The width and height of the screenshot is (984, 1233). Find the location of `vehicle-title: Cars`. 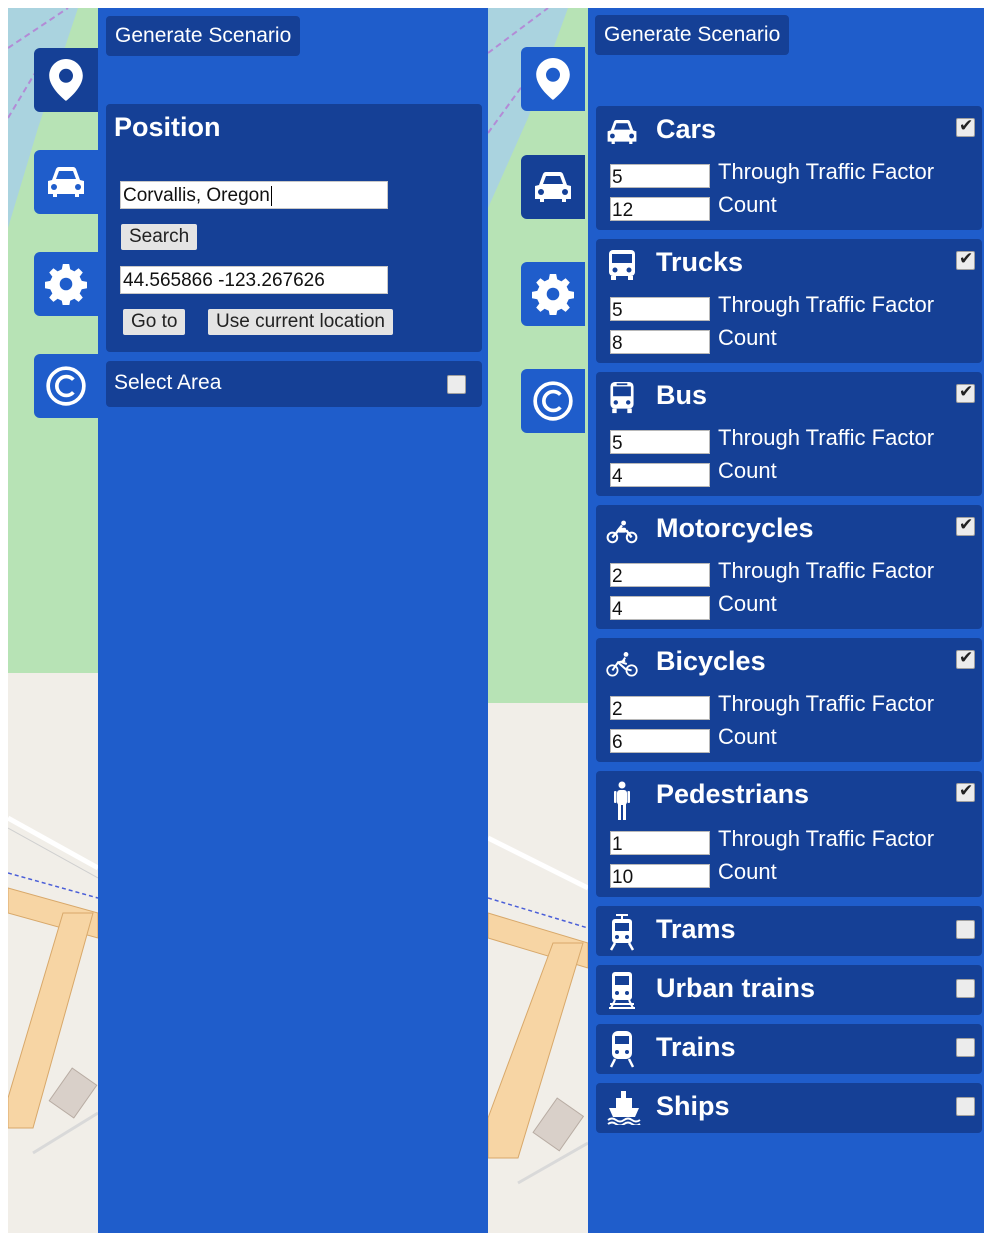

vehicle-title: Cars is located at coordinates (686, 129).